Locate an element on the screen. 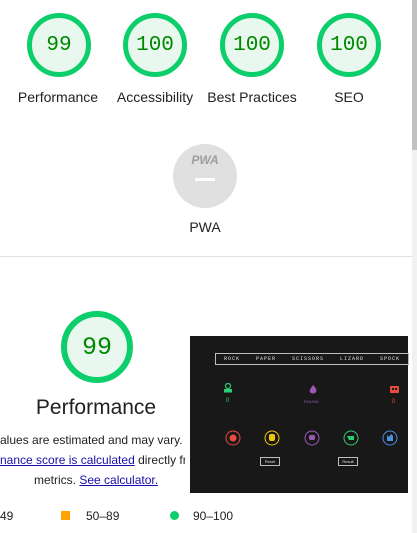 This screenshot has height=533, width=417. see-calculator-link: See calculator. is located at coordinates (118, 480).